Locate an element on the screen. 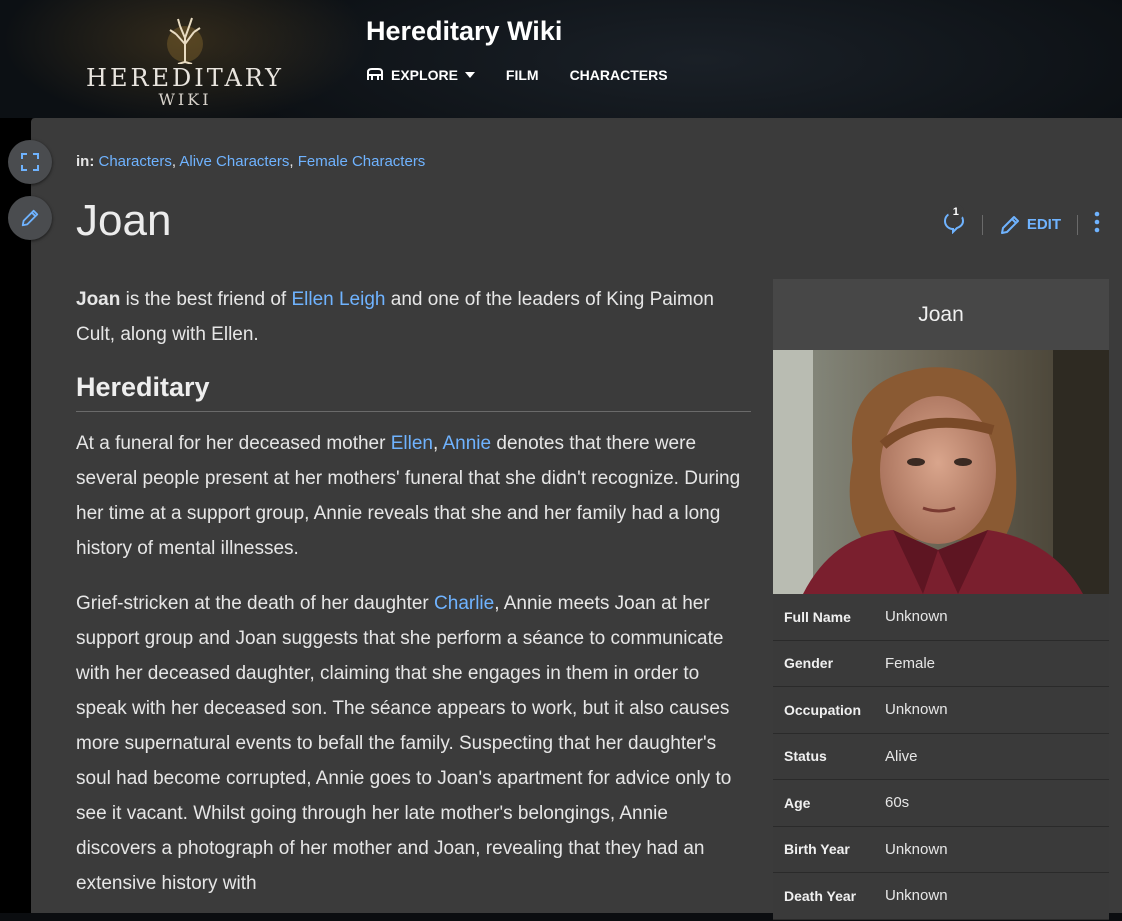  text-span: is the best friend of is located at coordinates (206, 299).